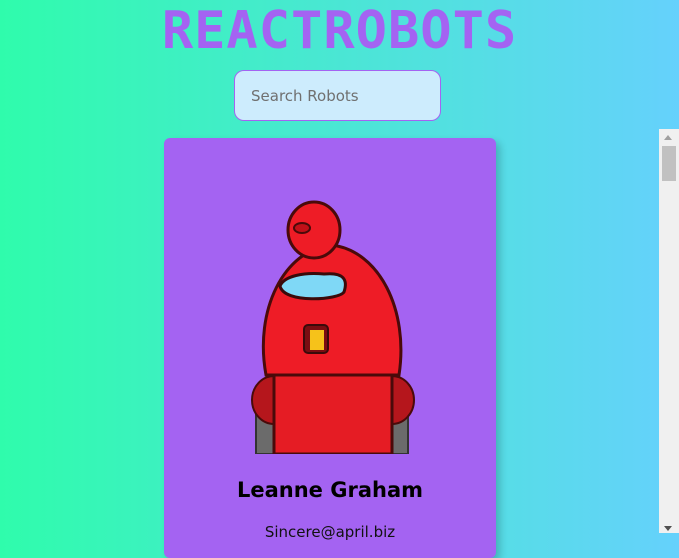 The height and width of the screenshot is (558, 679). Describe the element at coordinates (339, 31) in the screenshot. I see `app-title: REACTROBOTS` at that location.